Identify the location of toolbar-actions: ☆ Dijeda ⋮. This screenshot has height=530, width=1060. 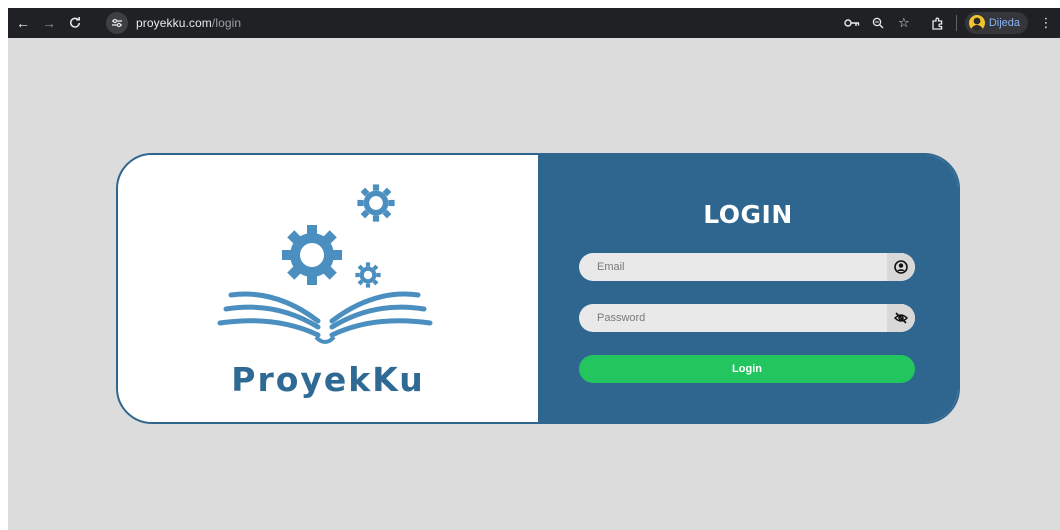
(949, 23).